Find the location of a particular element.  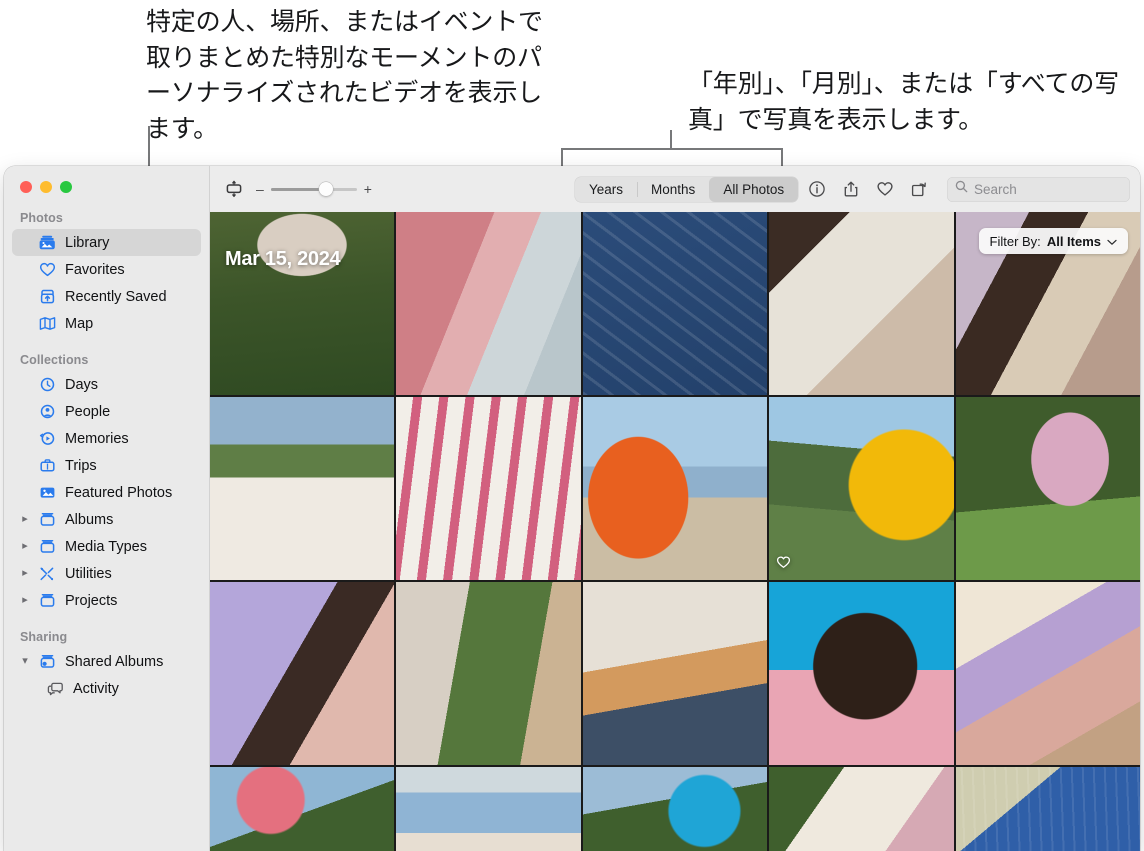

info-icon is located at coordinates (817, 189).